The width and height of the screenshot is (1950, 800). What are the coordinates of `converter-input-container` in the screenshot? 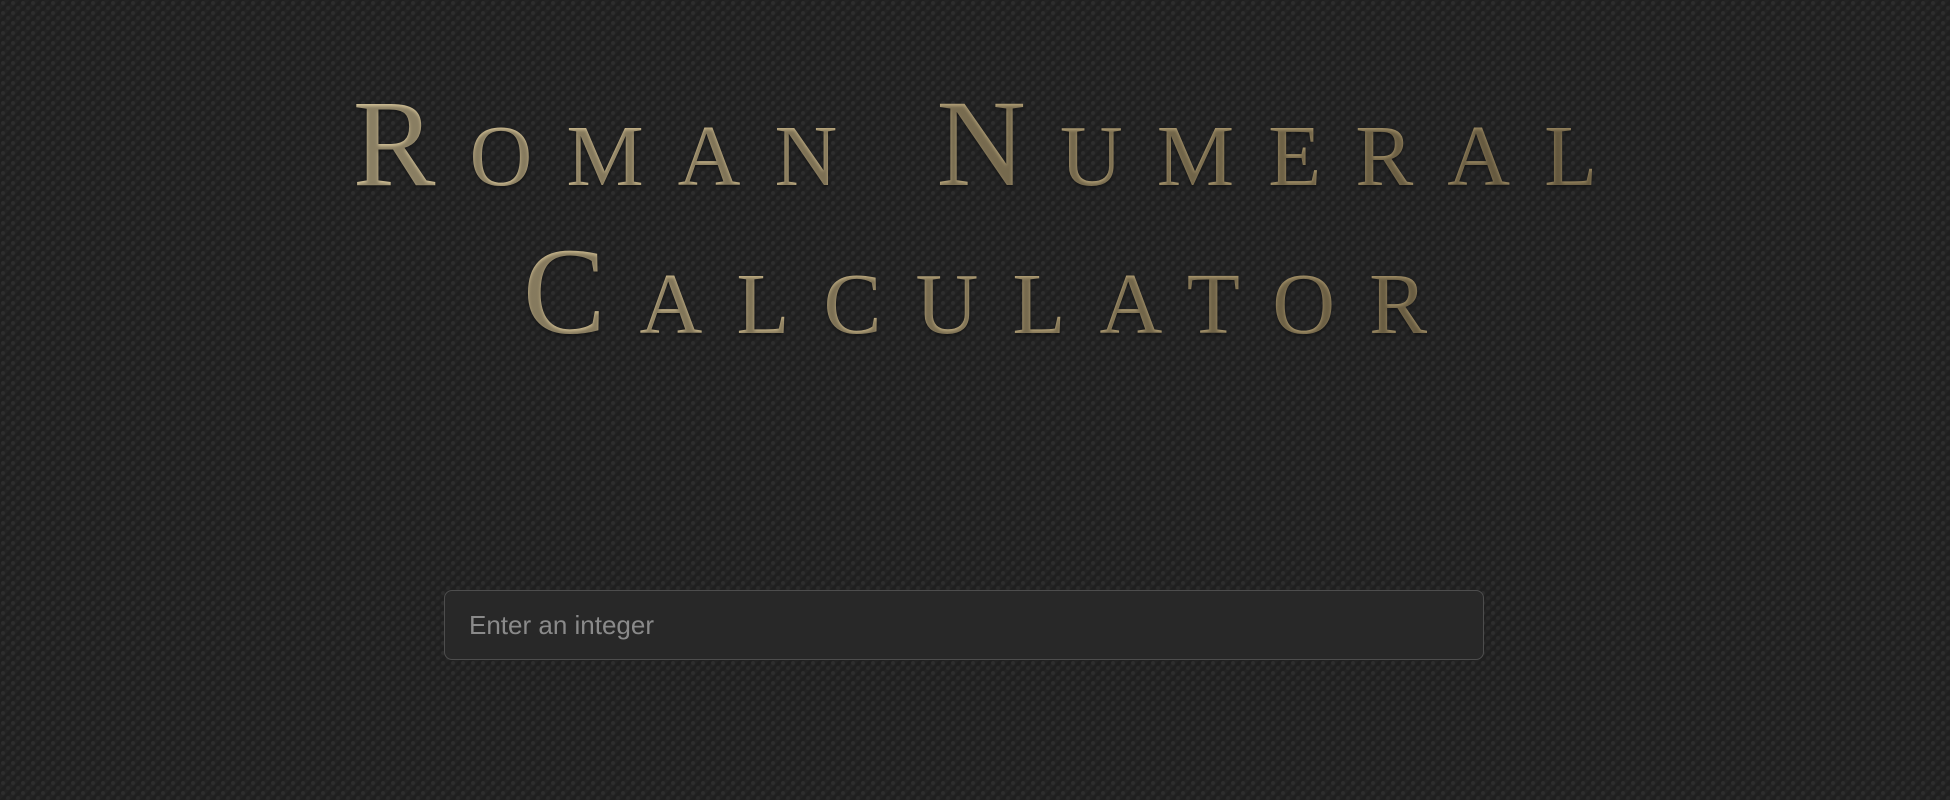 It's located at (964, 625).